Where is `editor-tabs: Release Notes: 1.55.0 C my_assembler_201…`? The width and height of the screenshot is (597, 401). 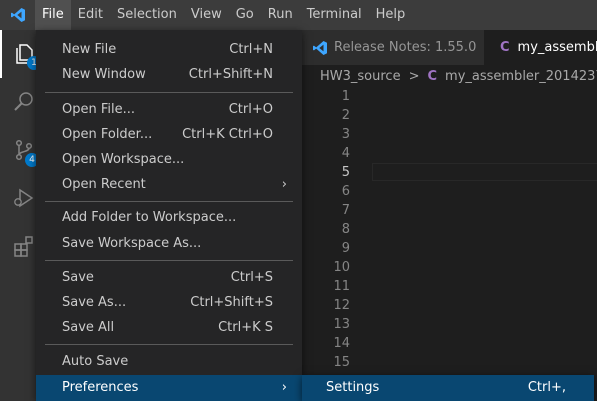 editor-tabs: Release Notes: 1.55.0 C my_assembler_201… is located at coordinates (449, 47).